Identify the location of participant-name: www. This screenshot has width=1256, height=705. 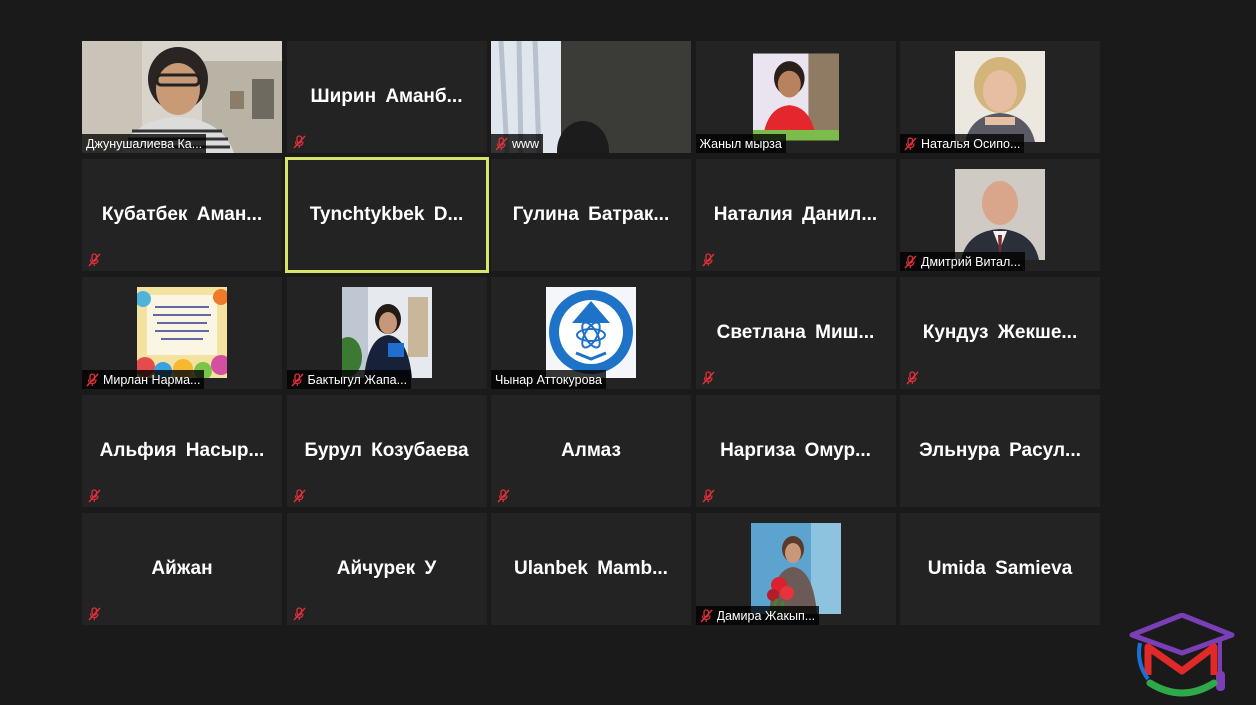
(526, 143).